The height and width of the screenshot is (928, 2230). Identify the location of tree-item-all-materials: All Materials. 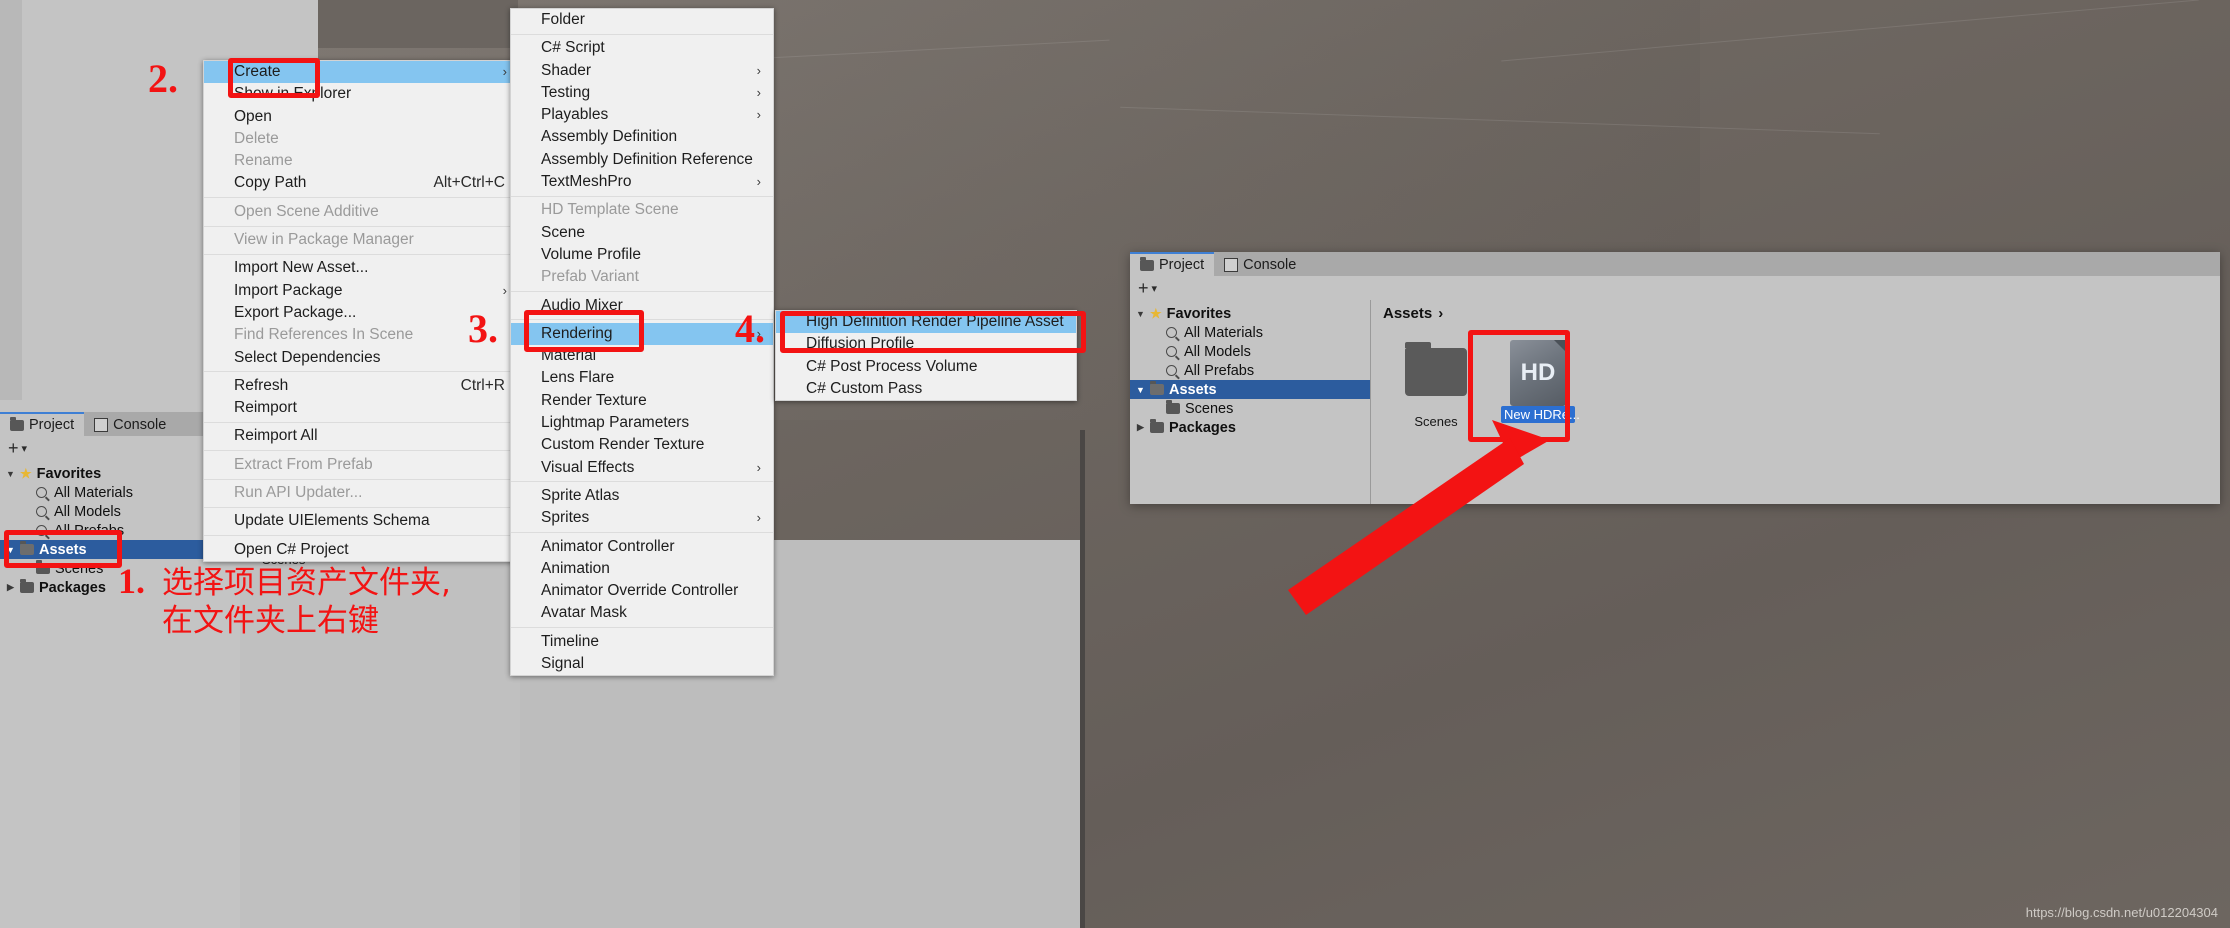
(1250, 332).